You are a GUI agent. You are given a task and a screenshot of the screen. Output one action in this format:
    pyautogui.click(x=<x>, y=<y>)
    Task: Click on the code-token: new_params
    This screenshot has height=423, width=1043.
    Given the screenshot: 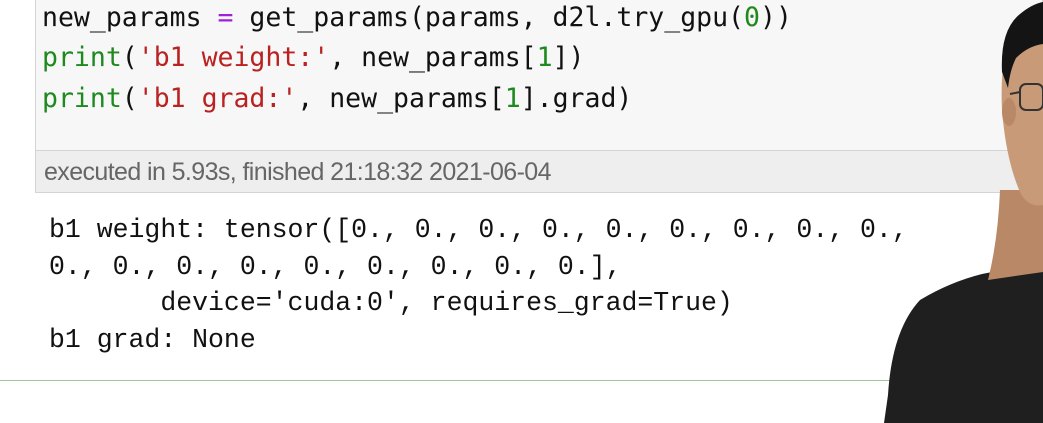 What is the action you would take?
    pyautogui.click(x=130, y=17)
    